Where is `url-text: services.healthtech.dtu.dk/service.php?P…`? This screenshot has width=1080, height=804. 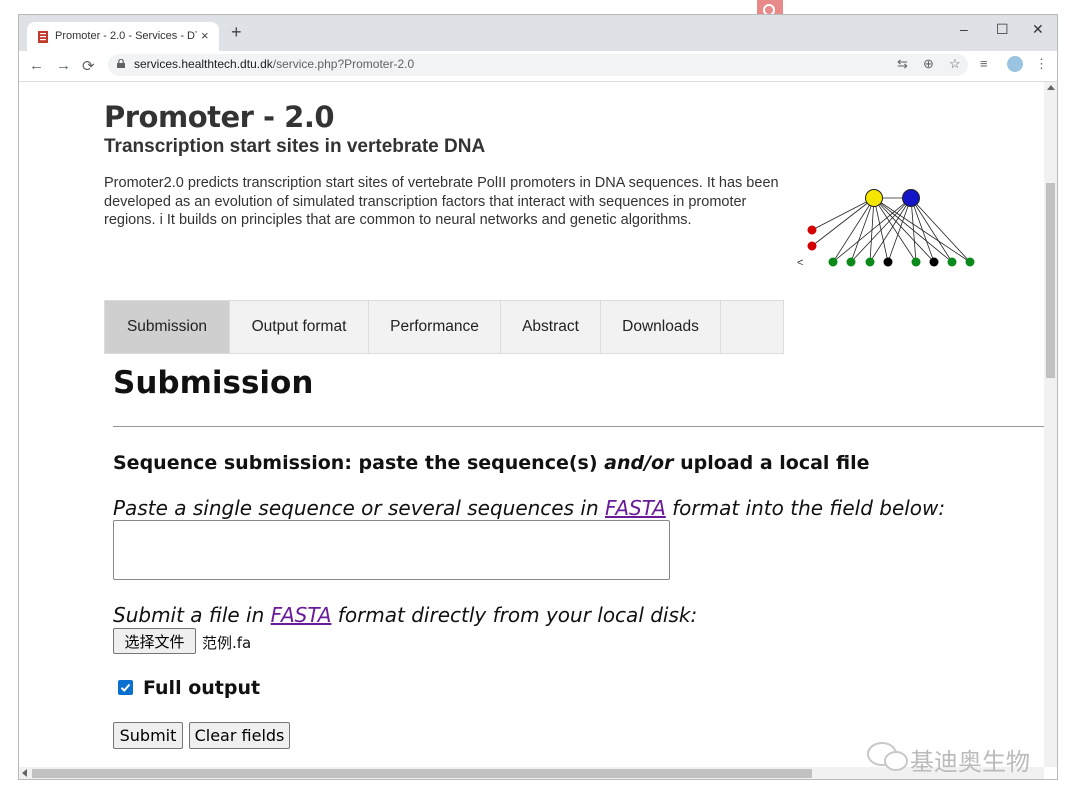 url-text: services.healthtech.dtu.dk/service.php?P… is located at coordinates (274, 64).